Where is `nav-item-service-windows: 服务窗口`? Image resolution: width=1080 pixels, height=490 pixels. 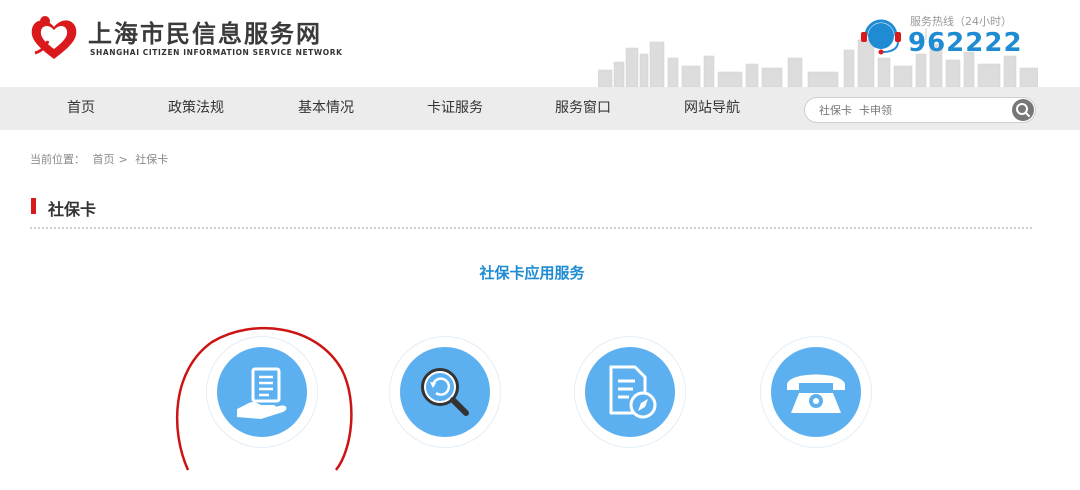
nav-item-service-windows: 服务窗口 is located at coordinates (583, 108).